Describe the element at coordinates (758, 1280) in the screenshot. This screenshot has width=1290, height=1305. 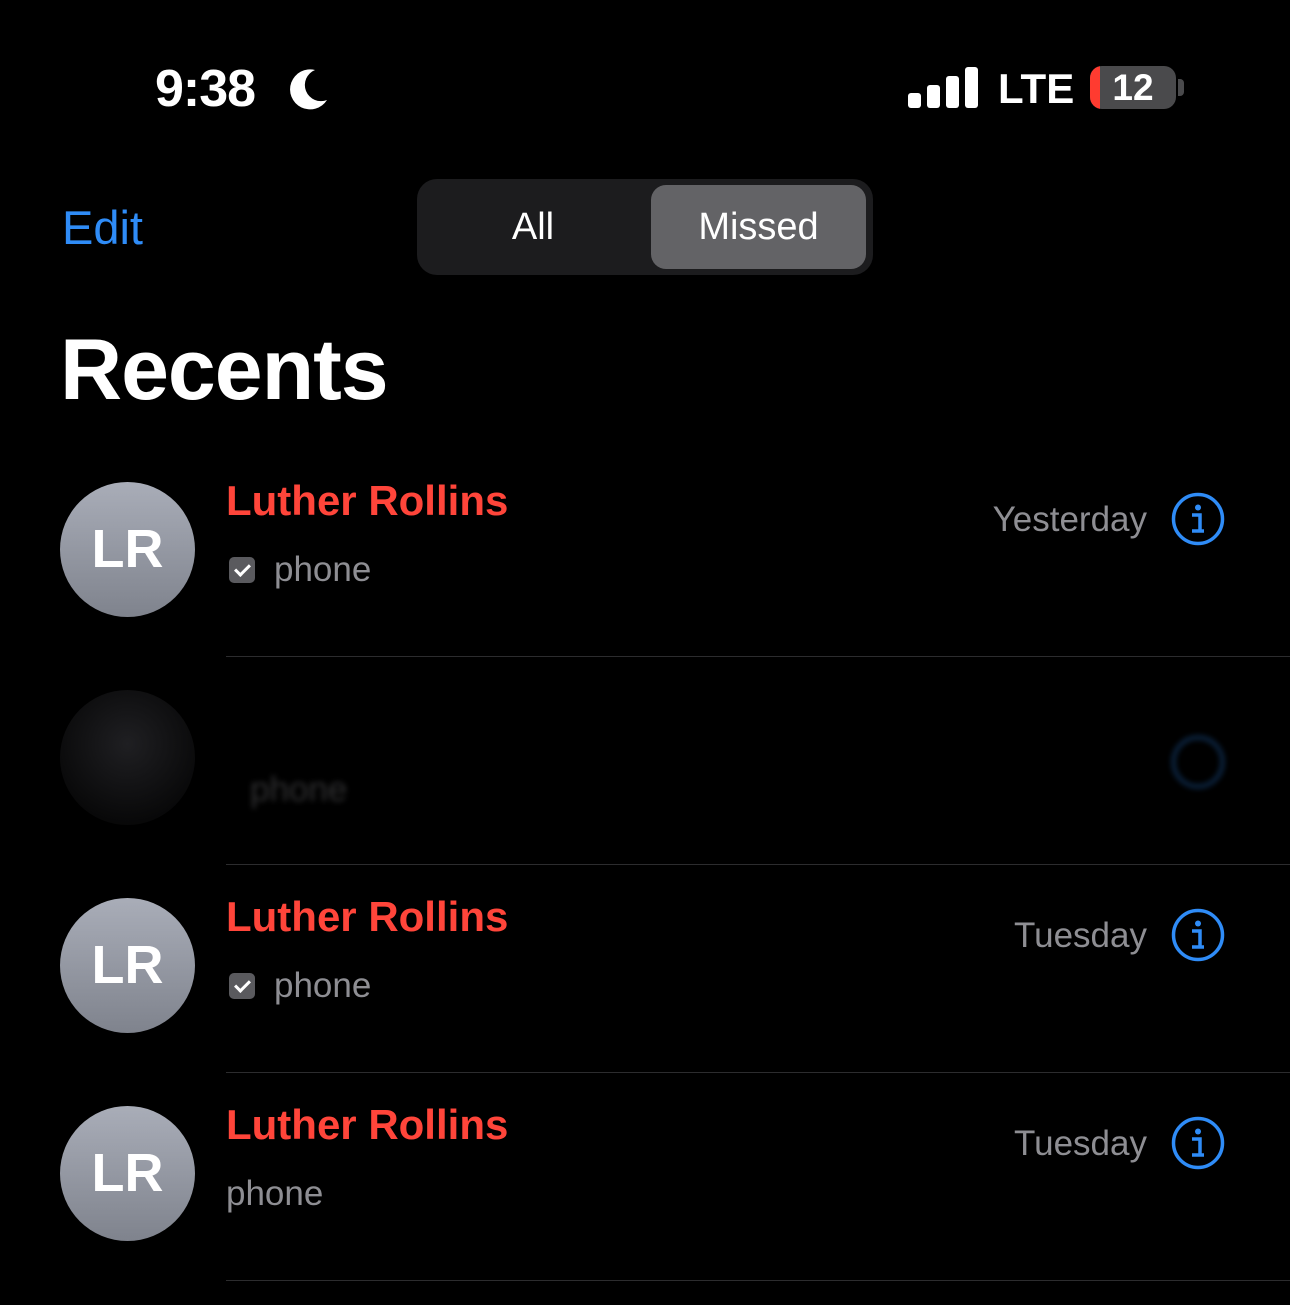
I see `row-divider` at that location.